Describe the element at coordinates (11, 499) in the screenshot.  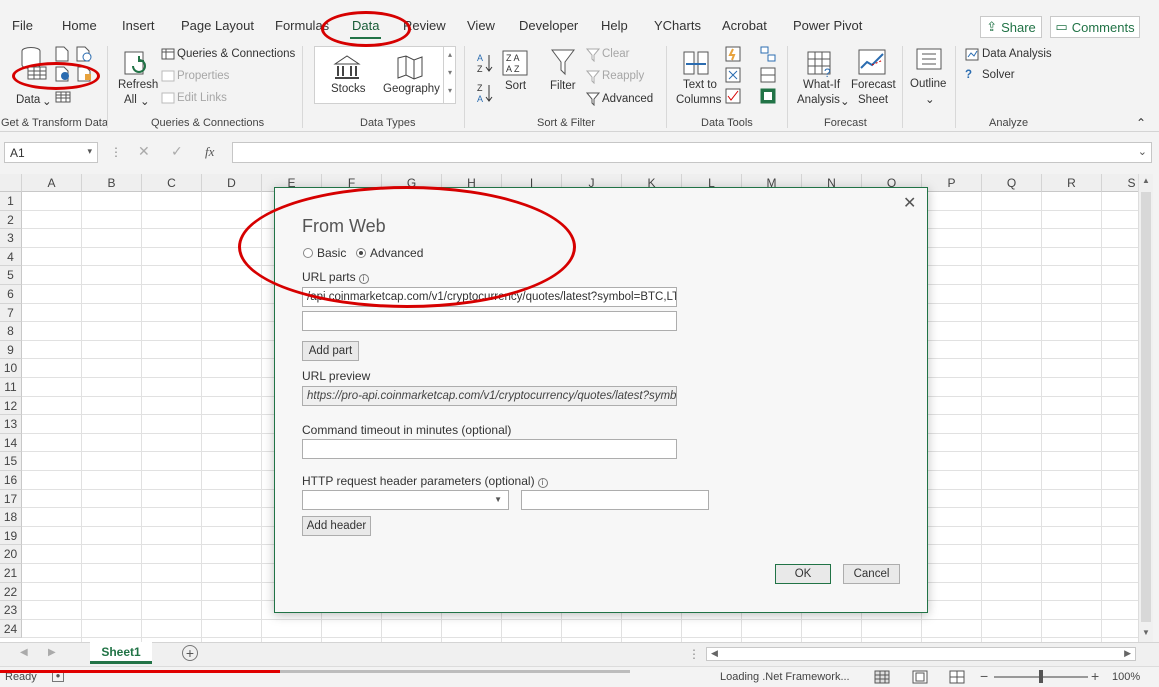
I see `row-header: 17` at that location.